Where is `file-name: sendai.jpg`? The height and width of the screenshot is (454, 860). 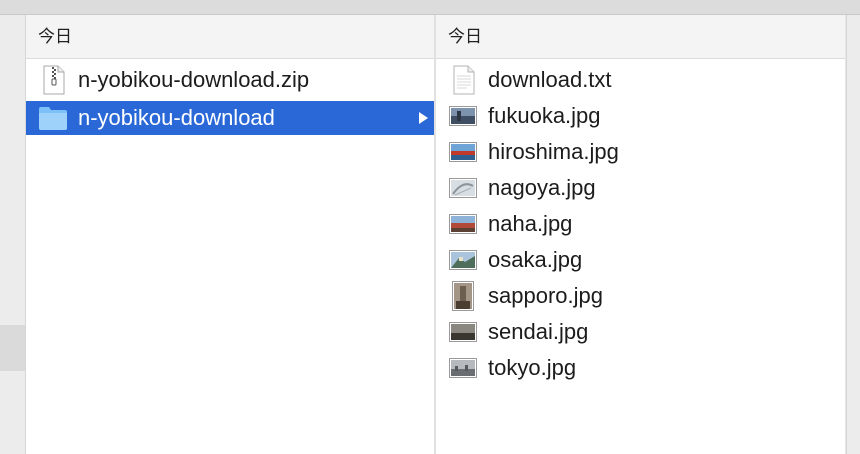 file-name: sendai.jpg is located at coordinates (538, 331).